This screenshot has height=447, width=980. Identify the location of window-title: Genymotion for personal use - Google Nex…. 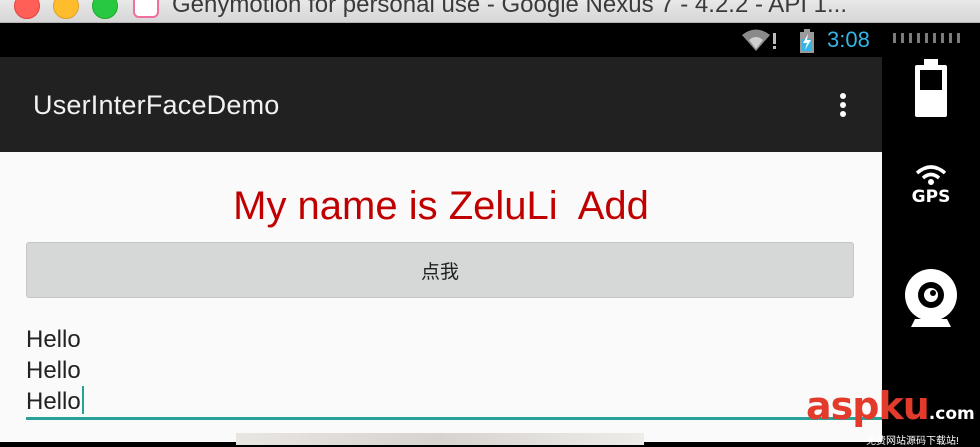
(510, 9).